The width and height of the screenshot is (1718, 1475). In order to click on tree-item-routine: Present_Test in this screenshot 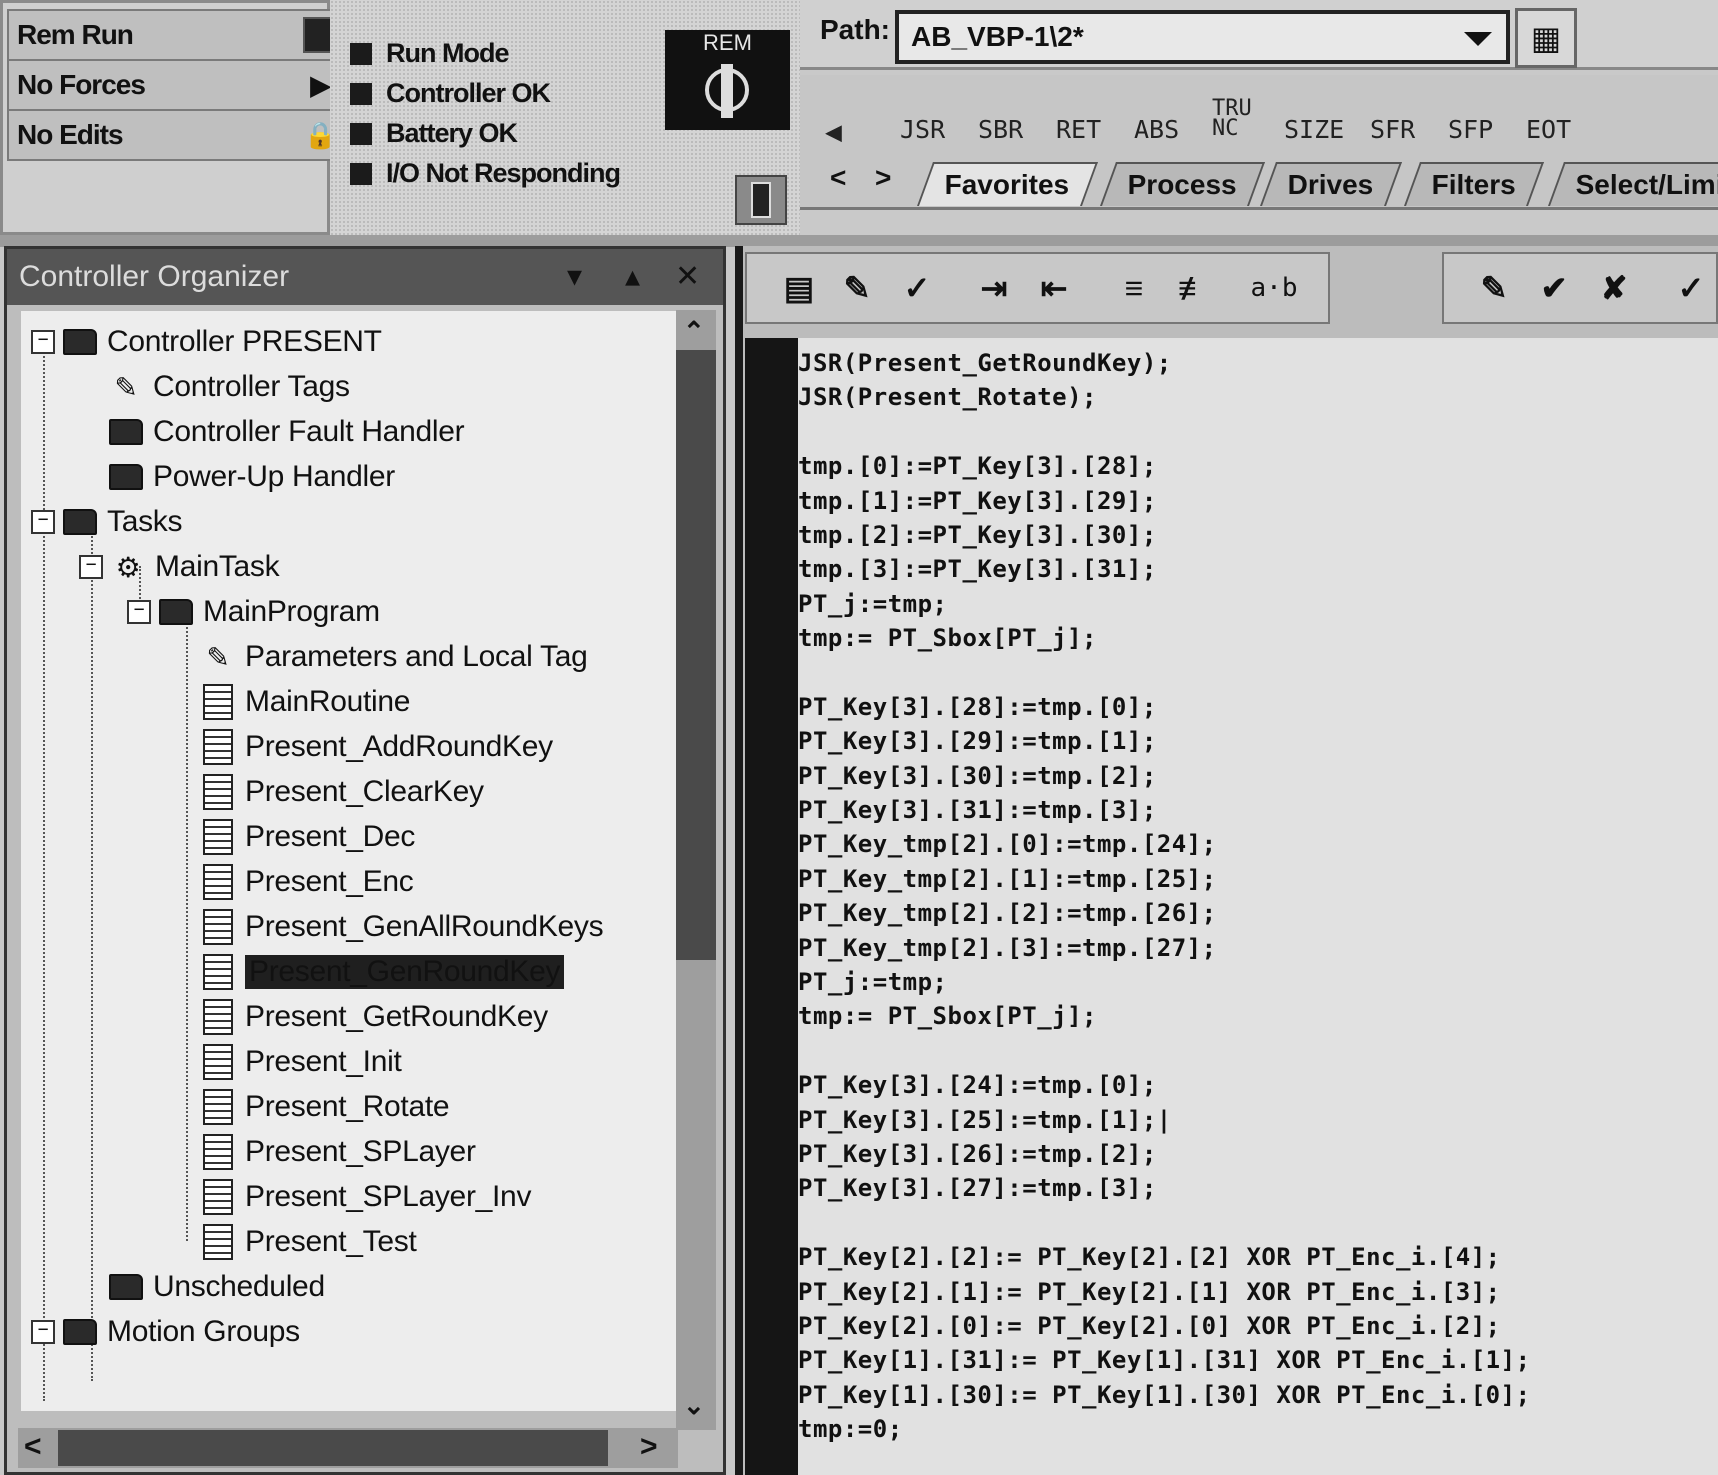, I will do `click(309, 1242)`.